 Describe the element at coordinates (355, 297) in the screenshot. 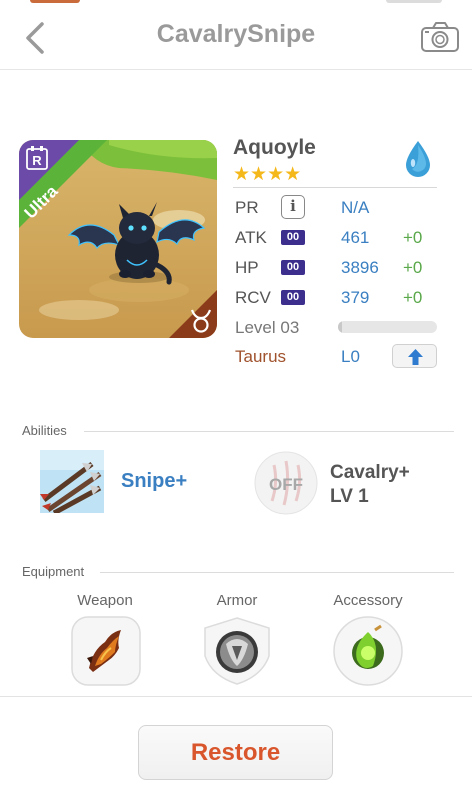

I see `rcv-value: 379` at that location.